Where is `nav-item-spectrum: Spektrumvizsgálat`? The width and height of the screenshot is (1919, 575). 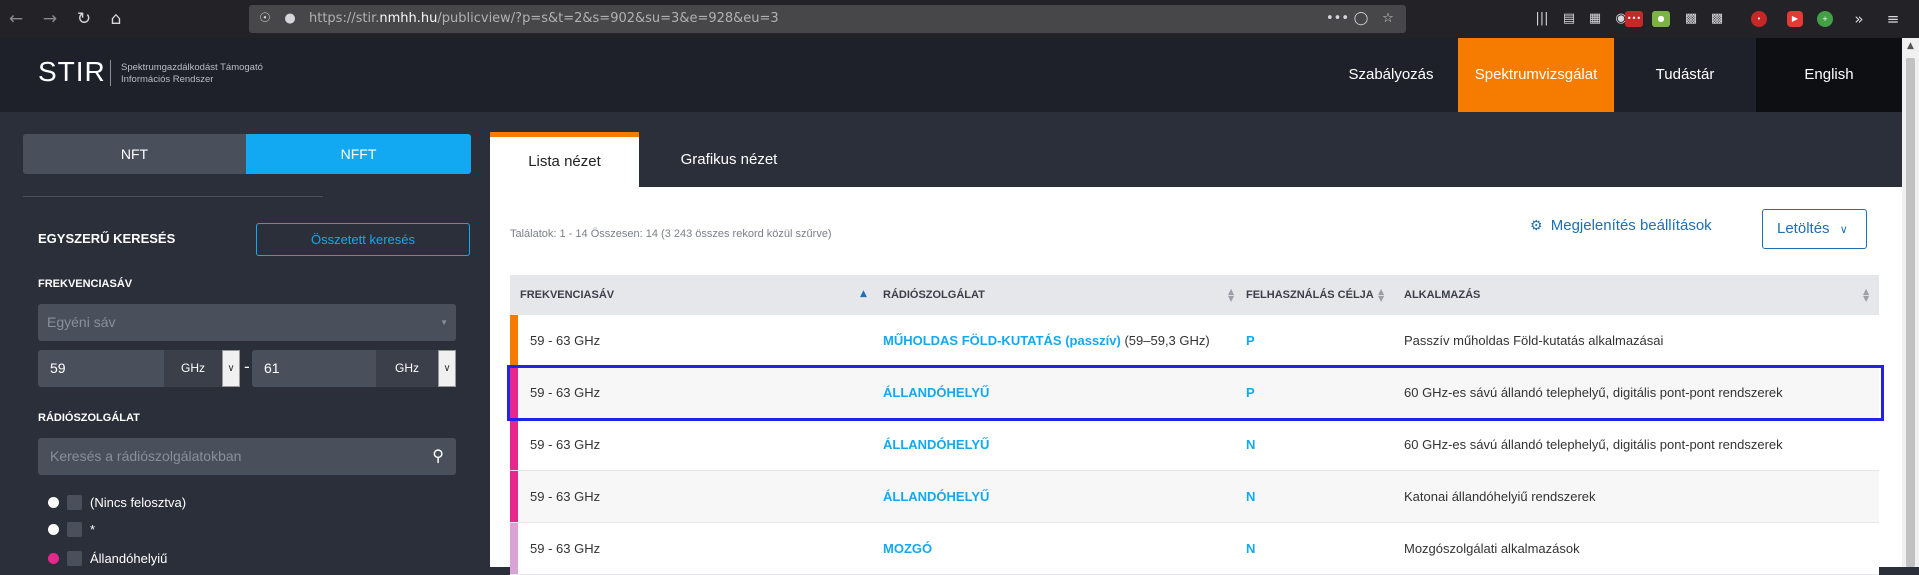
nav-item-spectrum: Spektrumvizsgálat is located at coordinates (1536, 75).